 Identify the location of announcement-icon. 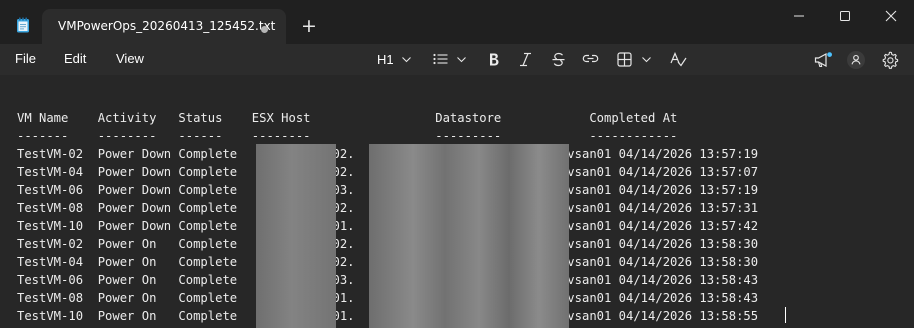
(823, 60).